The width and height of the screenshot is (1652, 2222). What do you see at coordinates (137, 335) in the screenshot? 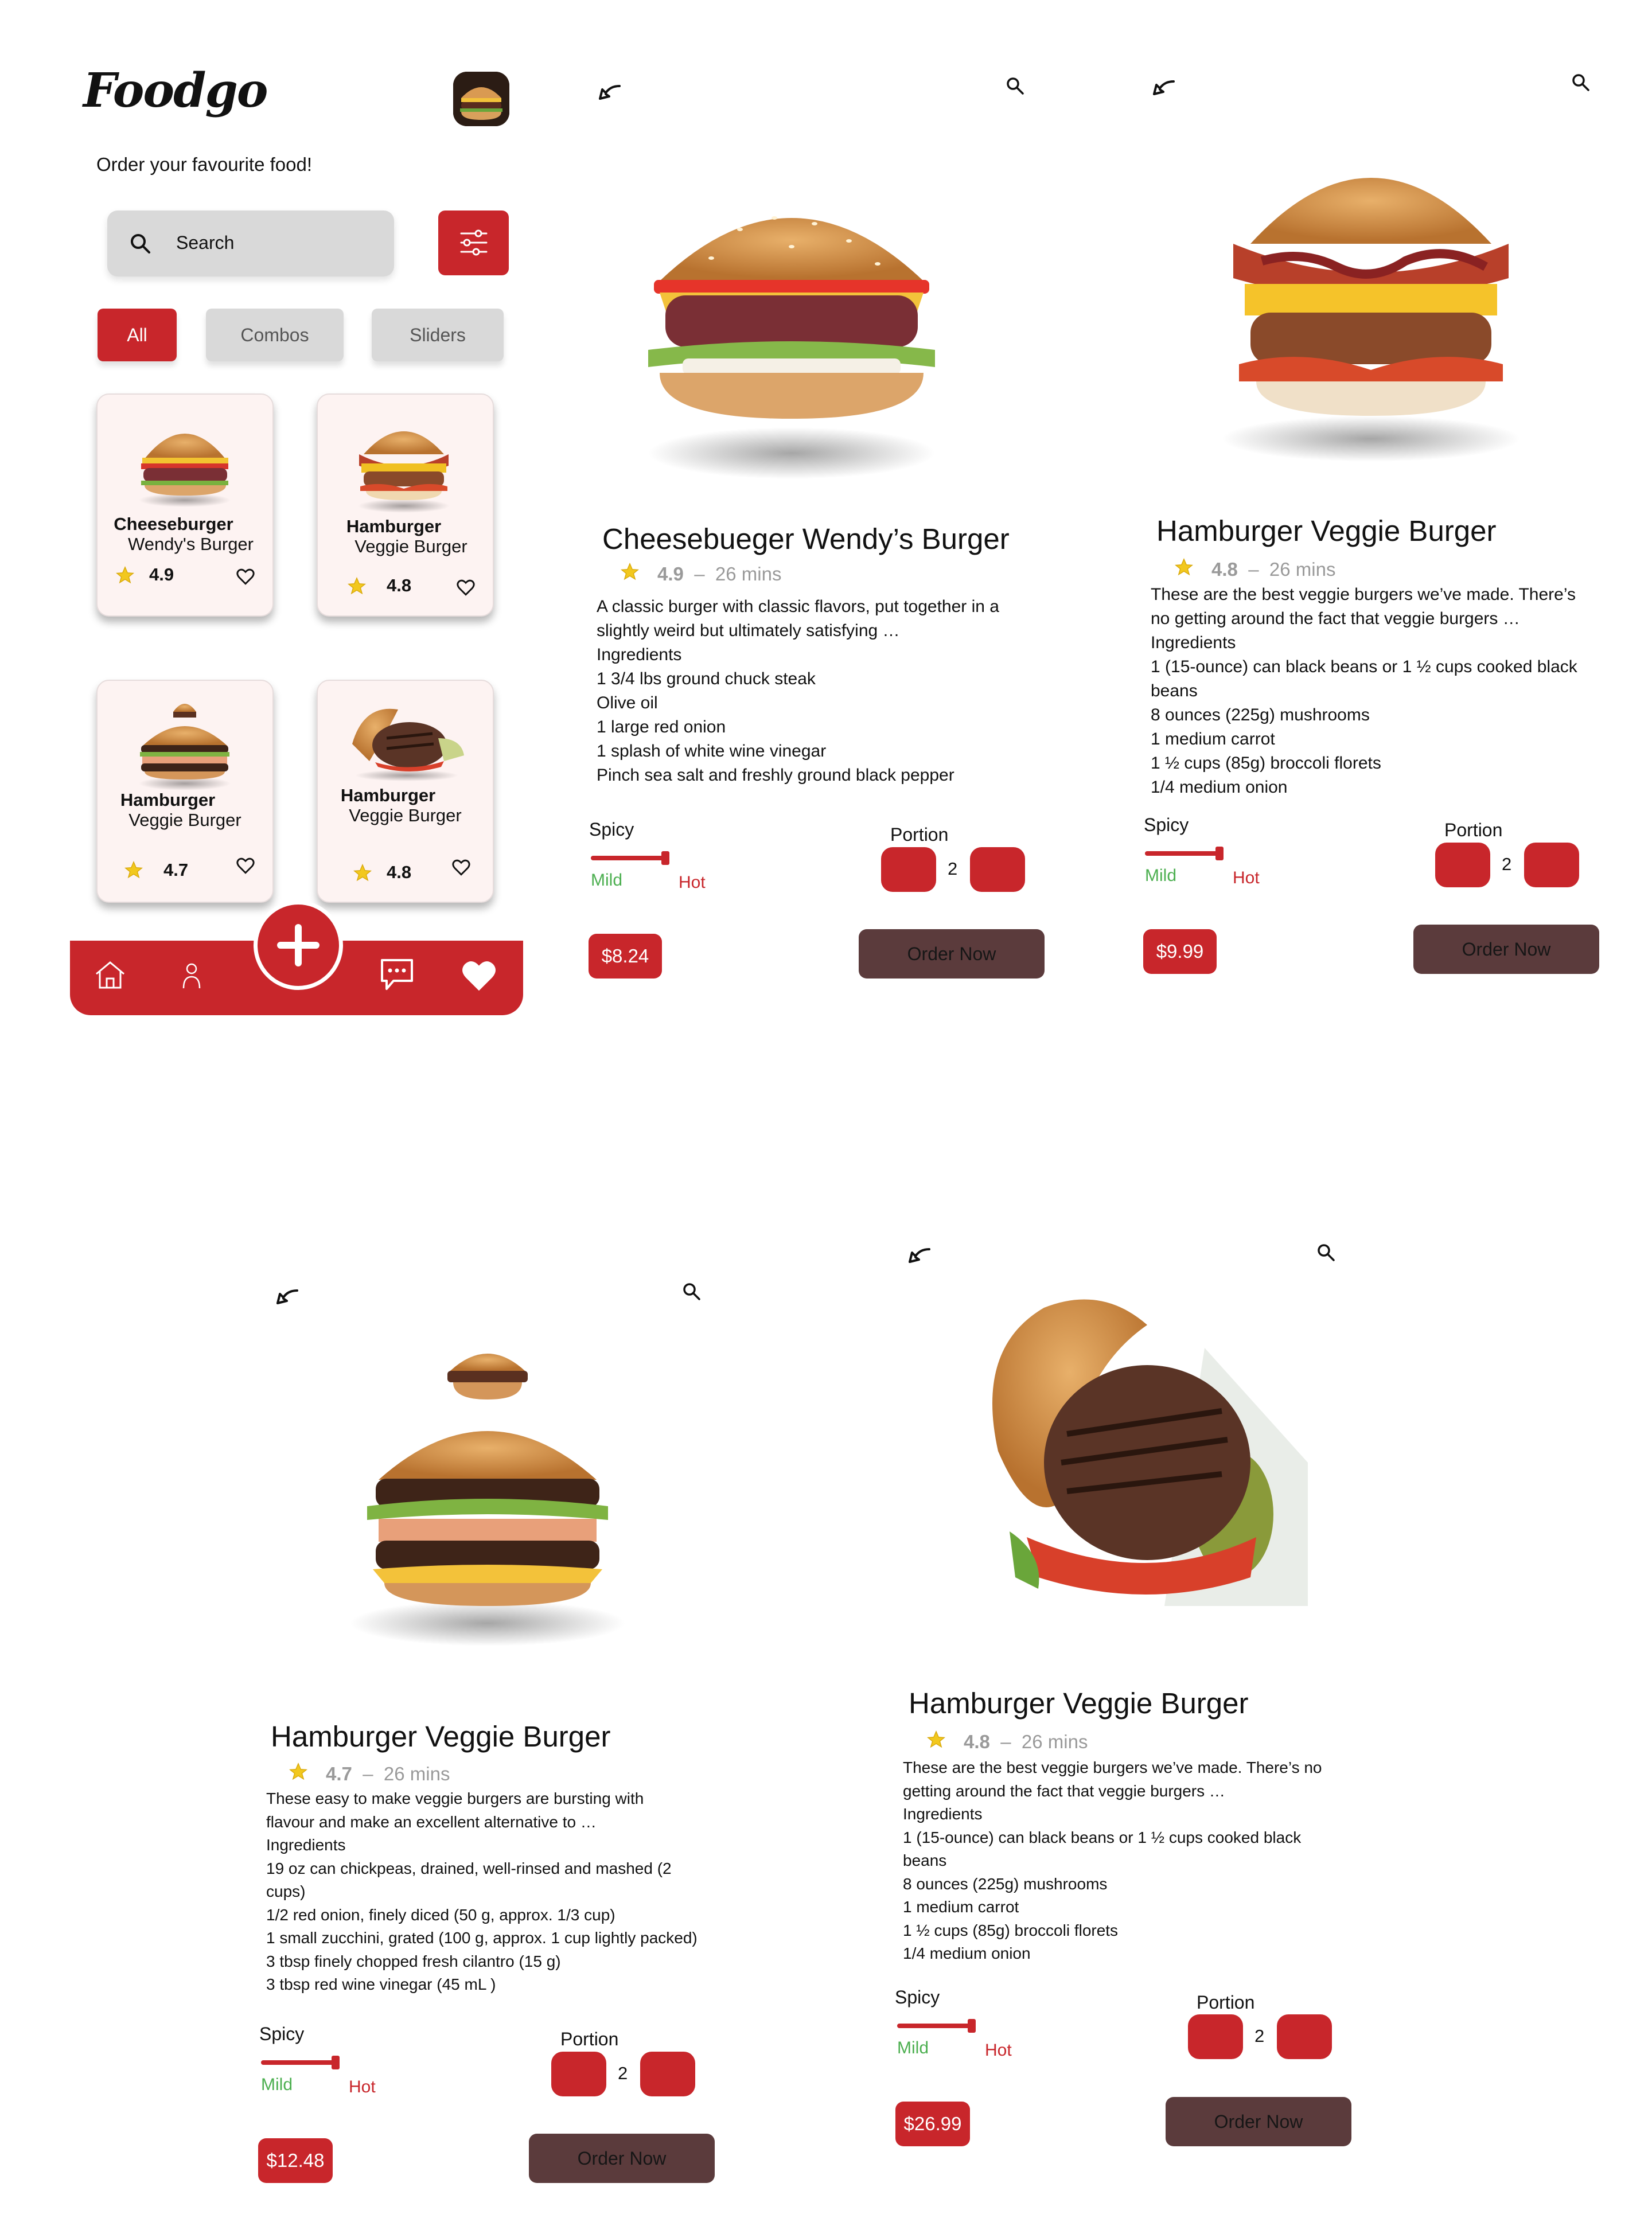
I see `chip-all: All` at bounding box center [137, 335].